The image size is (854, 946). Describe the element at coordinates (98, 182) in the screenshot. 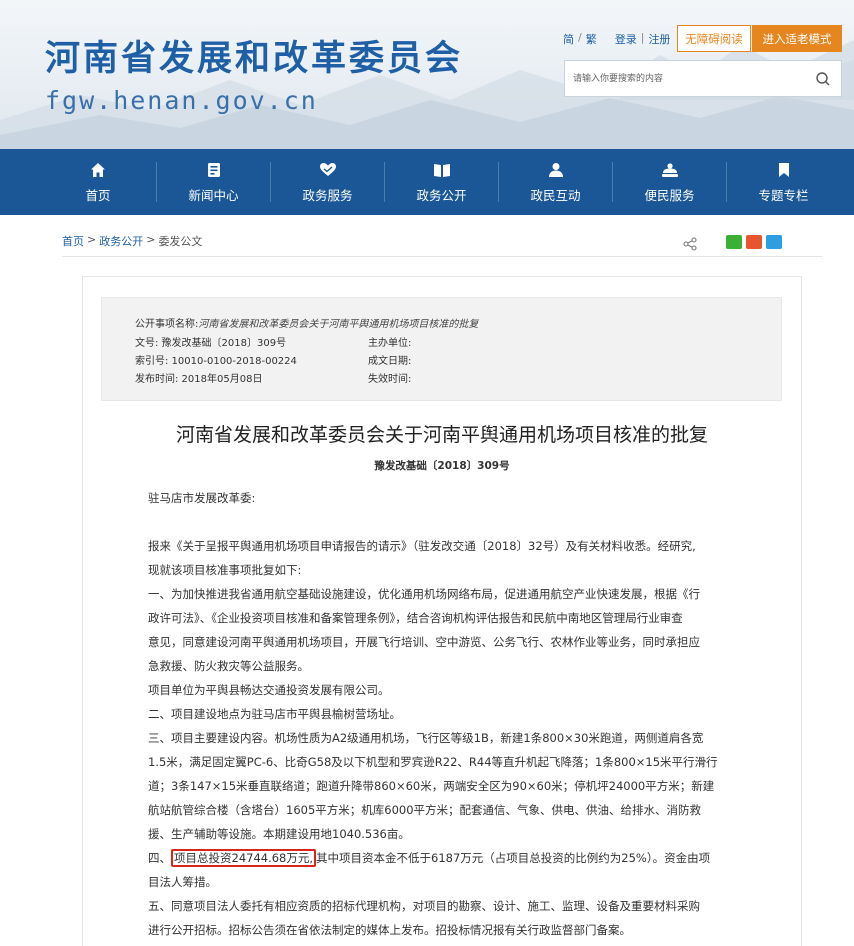

I see `nav-item-home: 首页` at that location.